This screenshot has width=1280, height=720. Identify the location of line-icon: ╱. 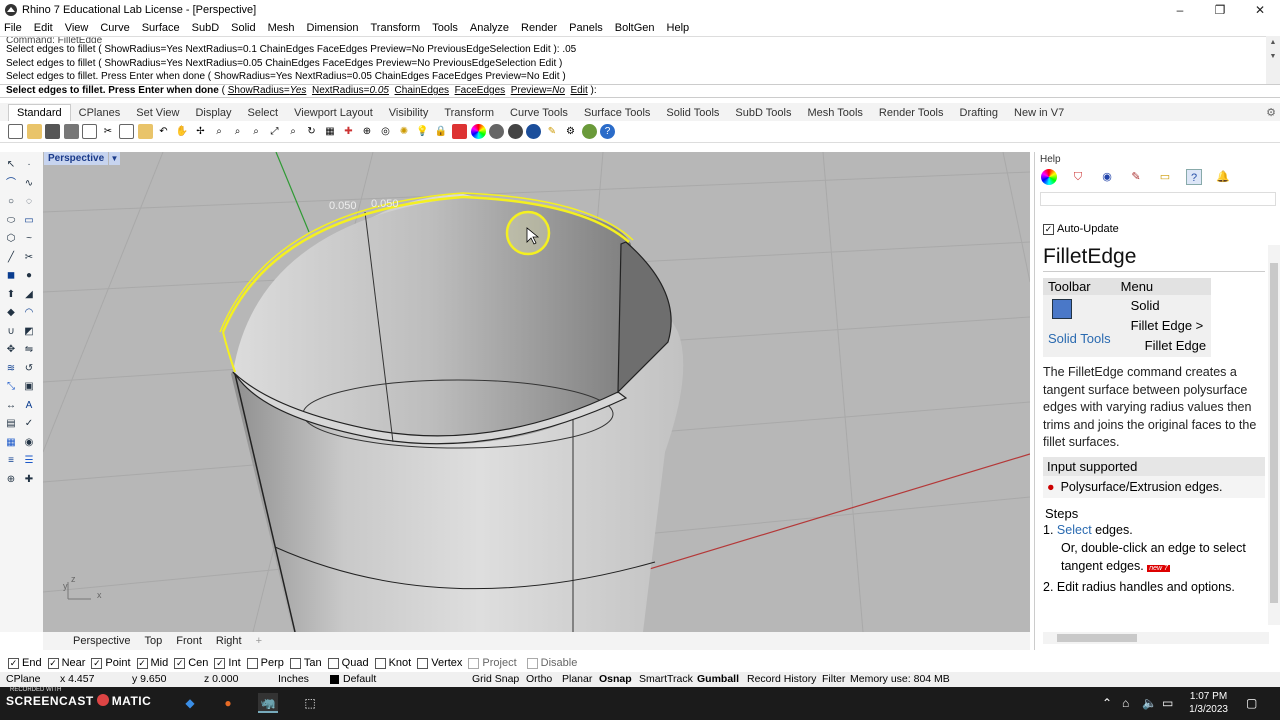
(11, 258).